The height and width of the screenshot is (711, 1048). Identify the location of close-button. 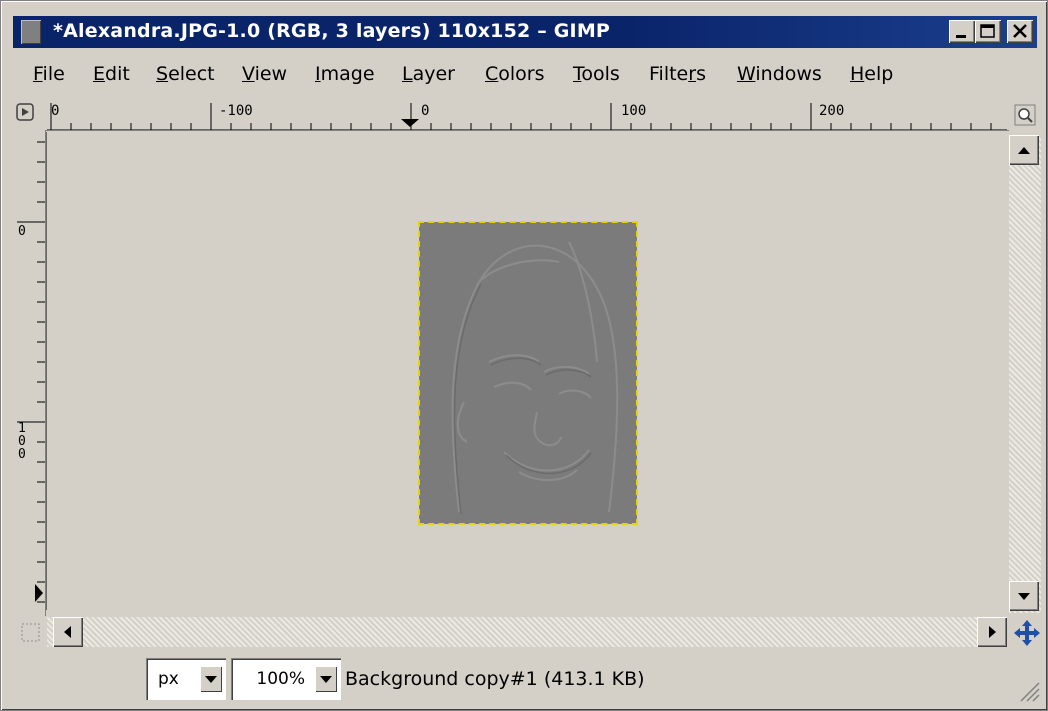
(1020, 31).